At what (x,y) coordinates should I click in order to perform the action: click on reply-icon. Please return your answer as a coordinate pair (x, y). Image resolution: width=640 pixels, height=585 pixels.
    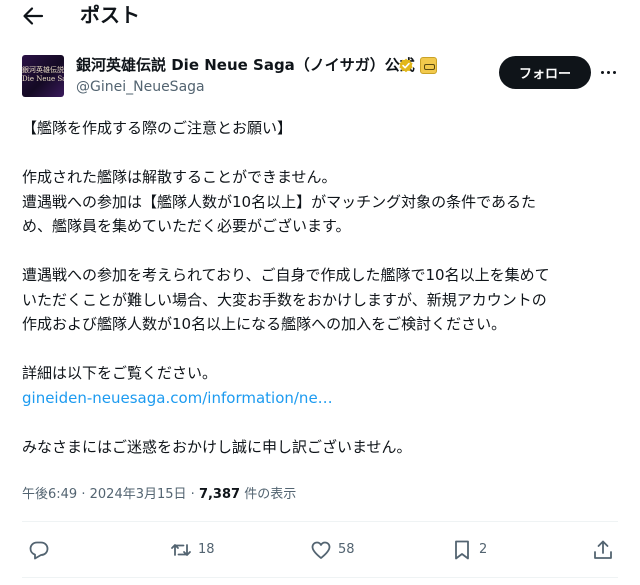
    Looking at the image, I should click on (39, 550).